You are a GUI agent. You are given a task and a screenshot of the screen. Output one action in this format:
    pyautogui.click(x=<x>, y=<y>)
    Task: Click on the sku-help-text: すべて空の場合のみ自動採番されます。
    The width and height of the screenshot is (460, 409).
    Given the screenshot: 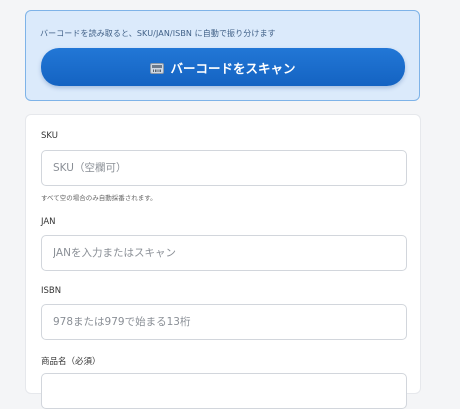 What is the action you would take?
    pyautogui.click(x=99, y=198)
    